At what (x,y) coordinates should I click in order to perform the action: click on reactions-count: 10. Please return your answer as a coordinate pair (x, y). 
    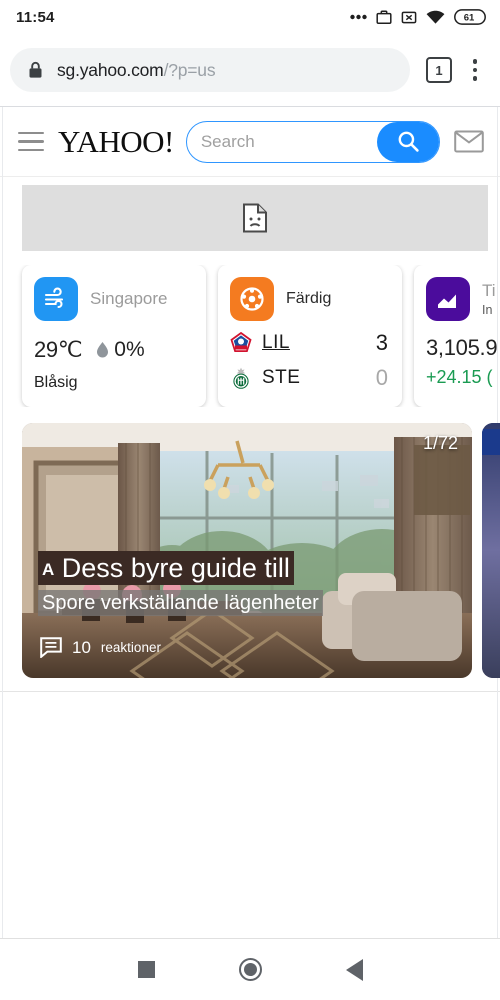
    Looking at the image, I should click on (81, 647).